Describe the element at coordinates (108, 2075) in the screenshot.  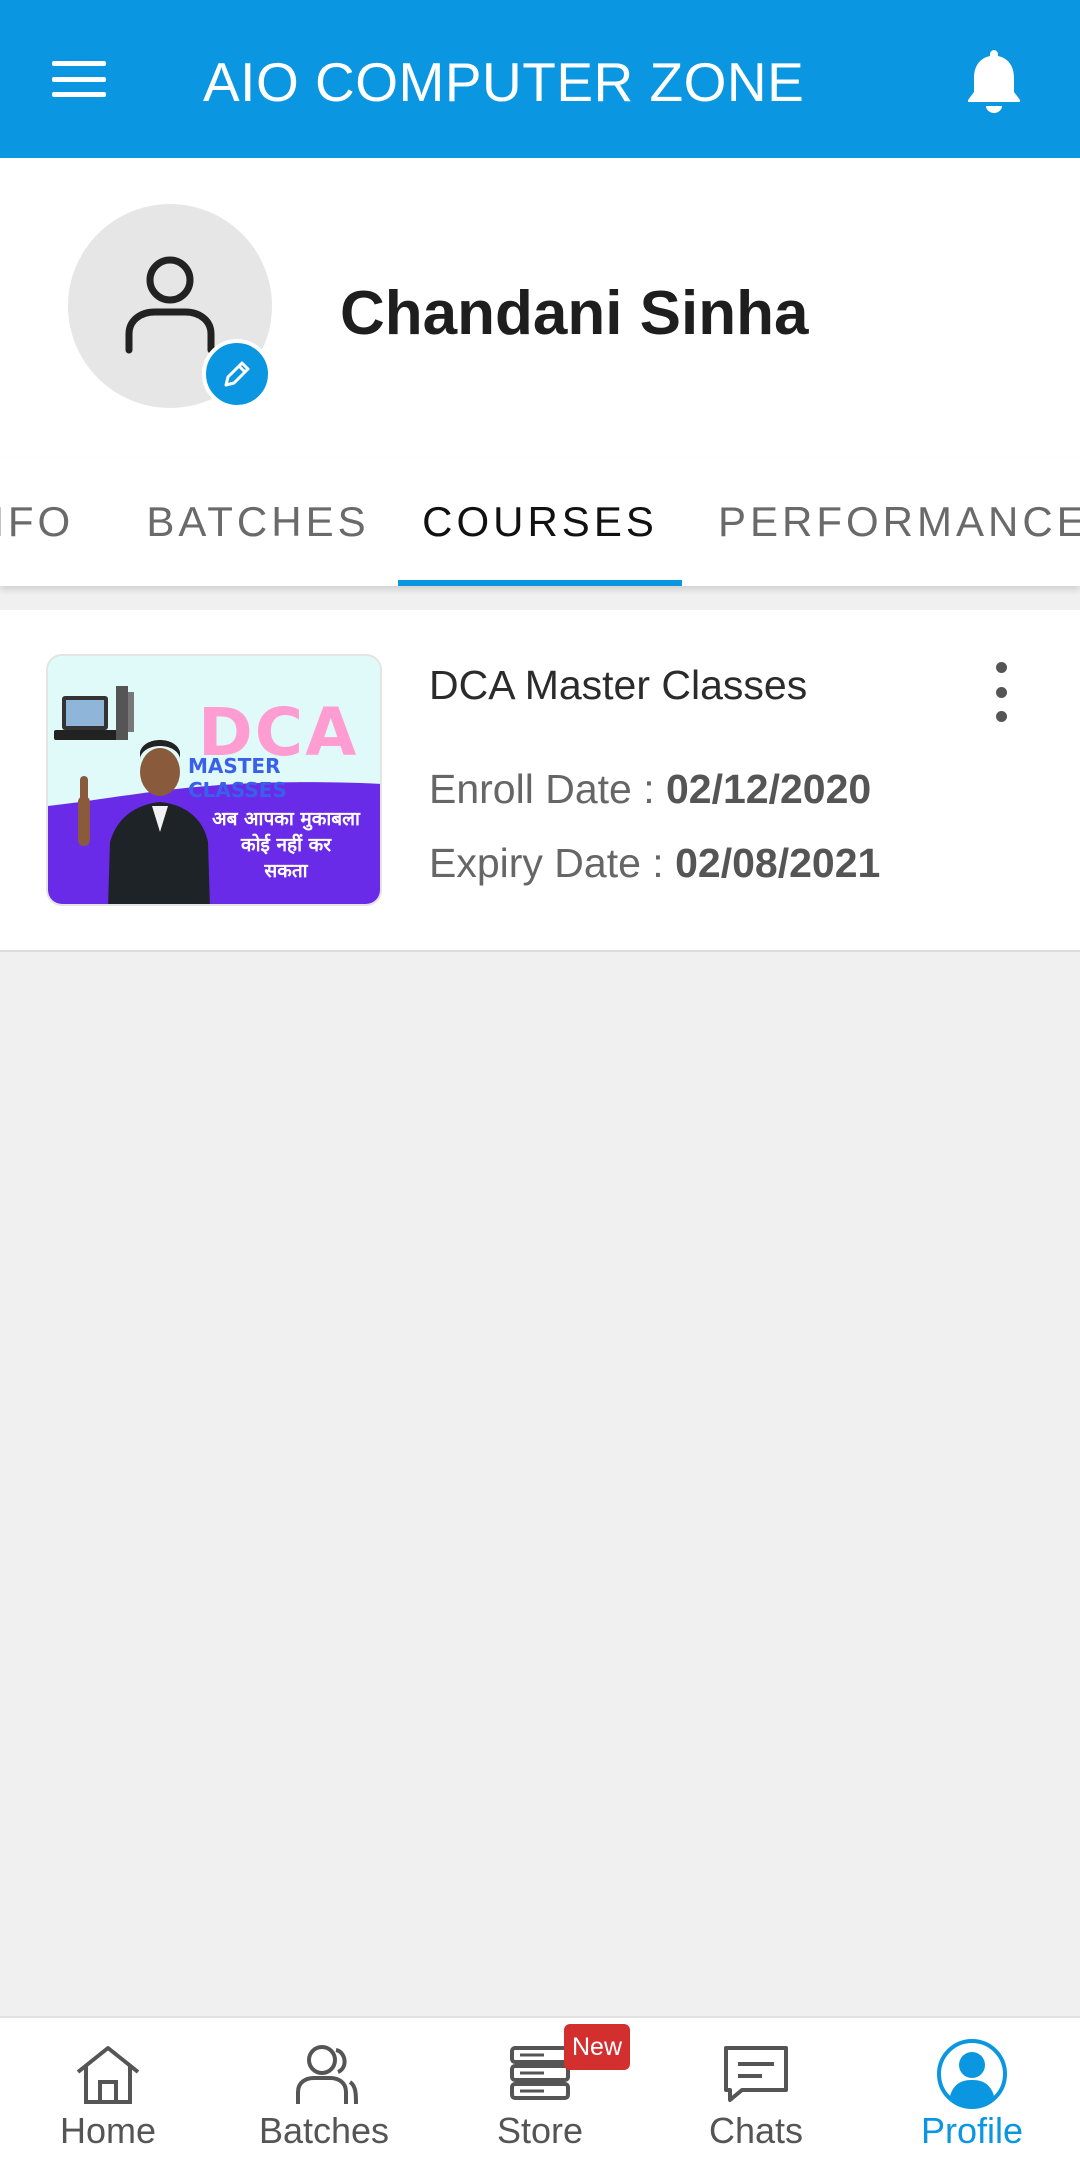
I see `home-icon` at that location.